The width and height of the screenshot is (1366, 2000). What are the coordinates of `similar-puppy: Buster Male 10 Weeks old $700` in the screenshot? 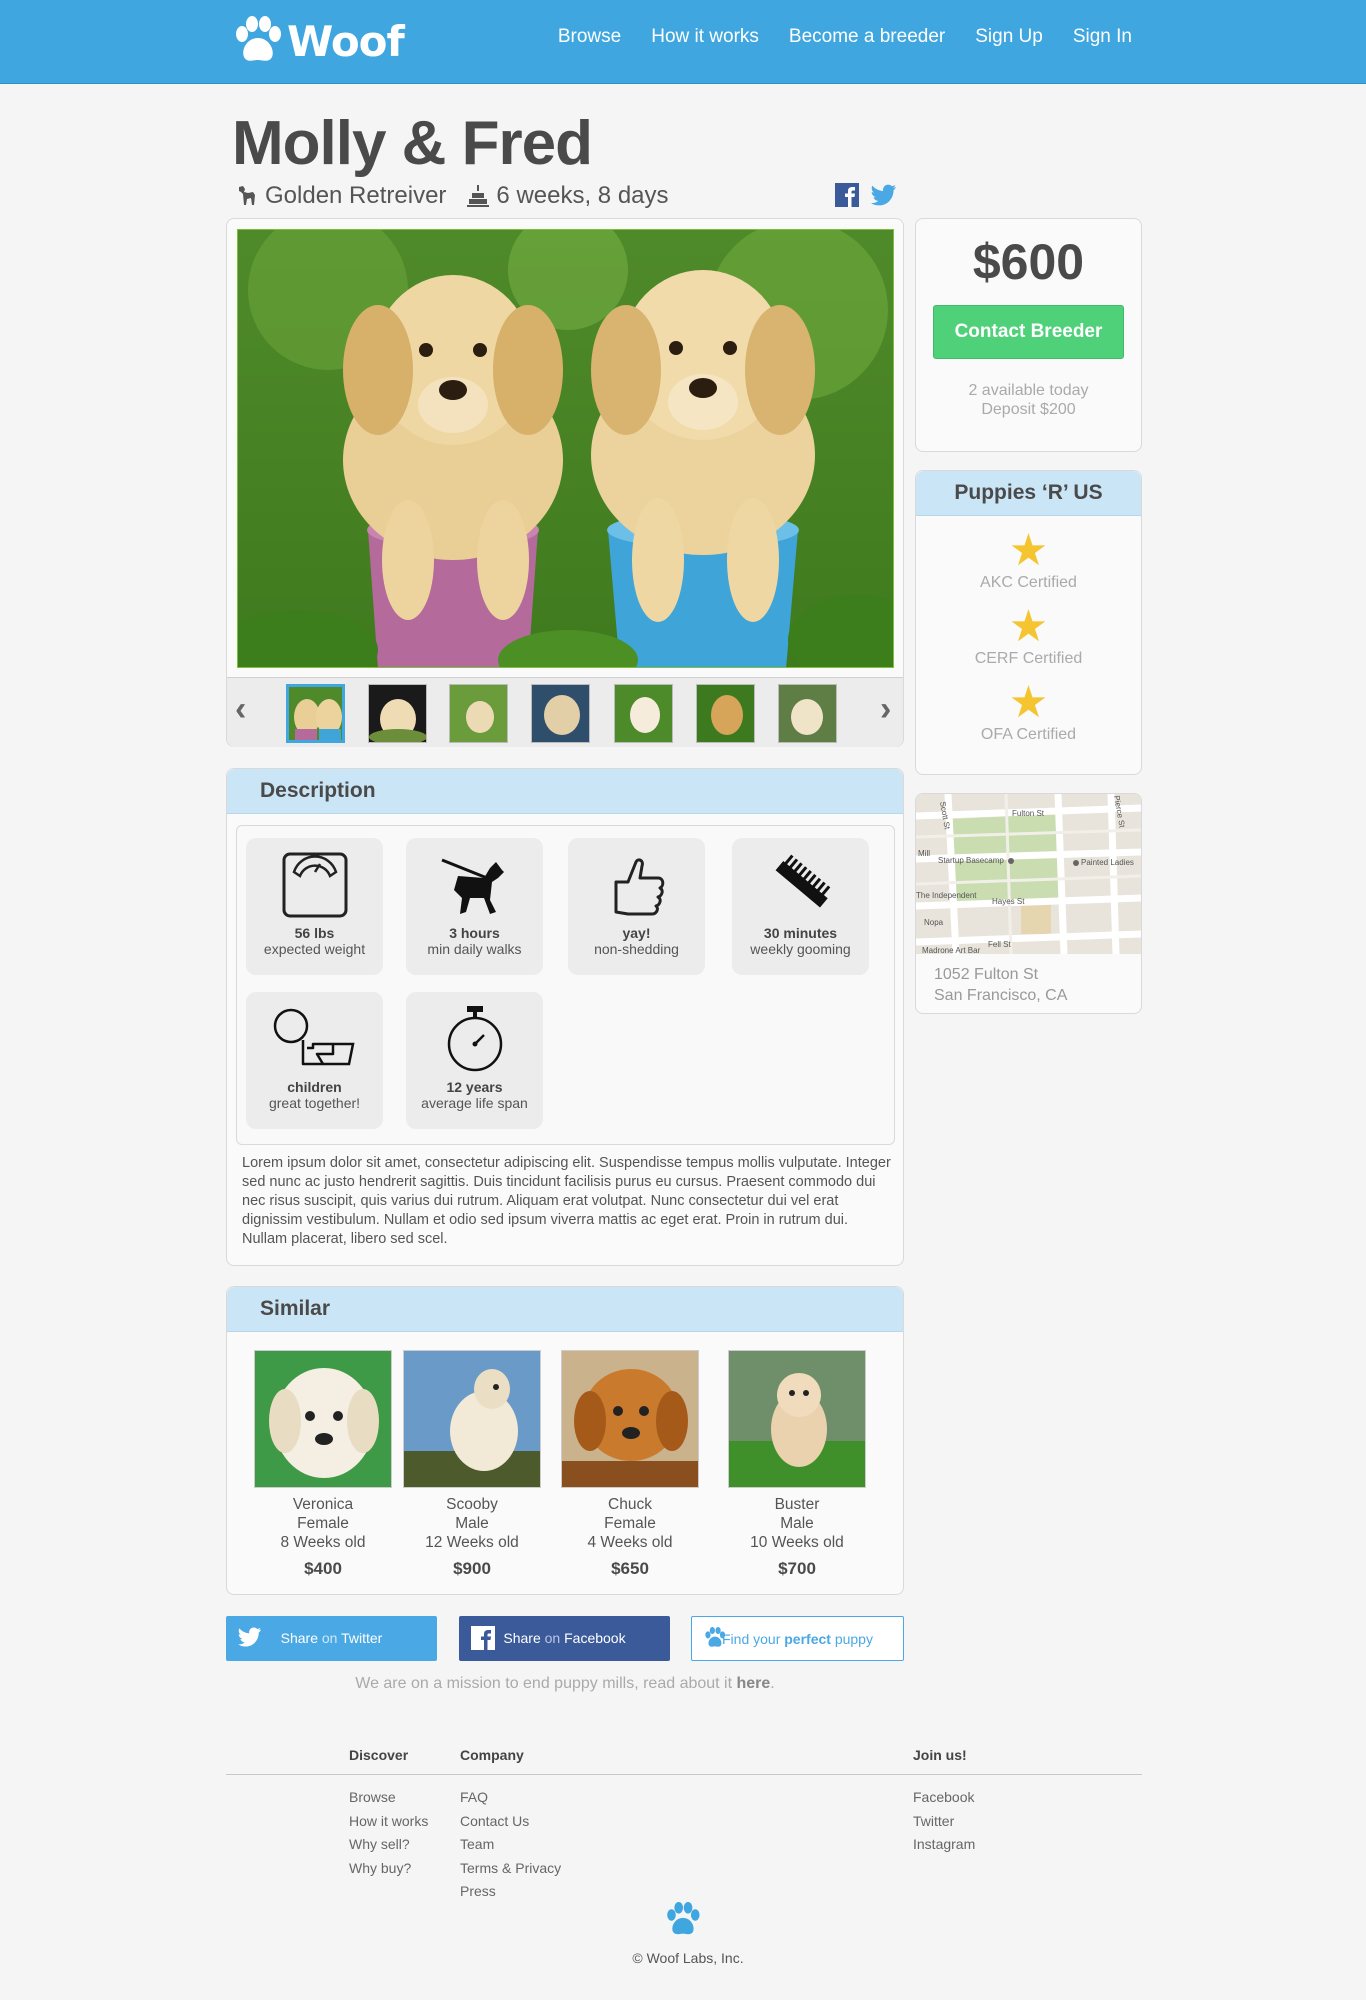 It's located at (797, 1464).